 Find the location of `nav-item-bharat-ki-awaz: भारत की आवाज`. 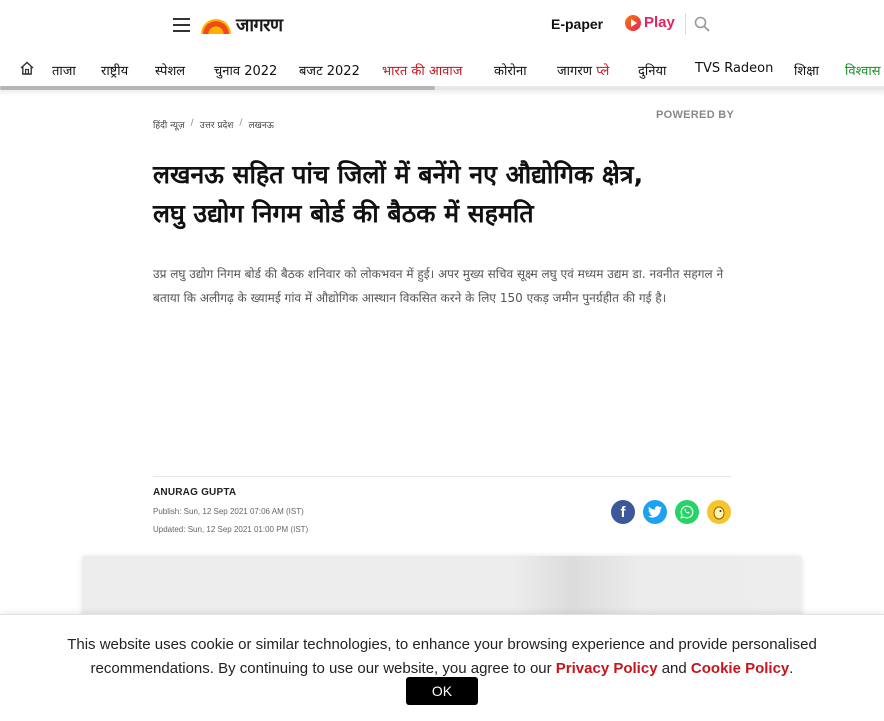

nav-item-bharat-ki-awaz: भारत की आवाज is located at coordinates (422, 70).